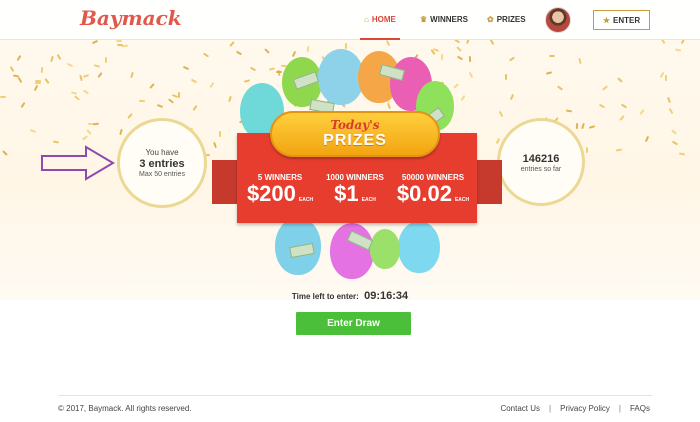 The height and width of the screenshot is (422, 700). I want to click on trophy-icon: ♛, so click(424, 19).